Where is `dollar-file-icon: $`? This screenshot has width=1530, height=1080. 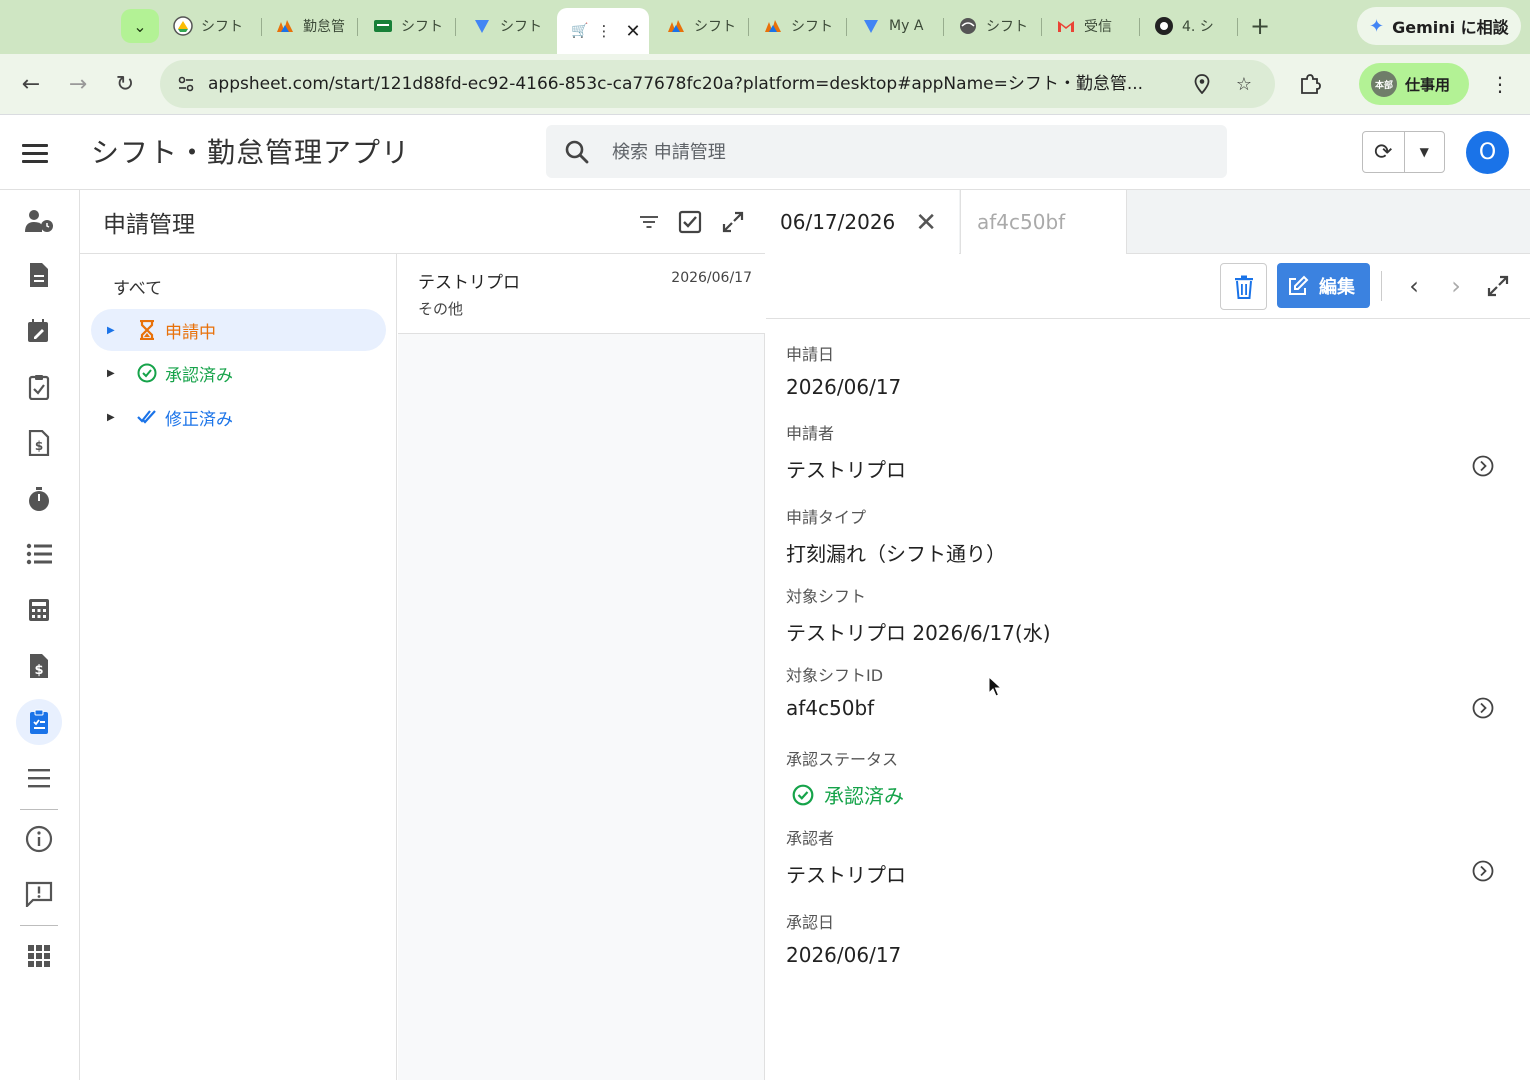 dollar-file-icon: $ is located at coordinates (39, 666).